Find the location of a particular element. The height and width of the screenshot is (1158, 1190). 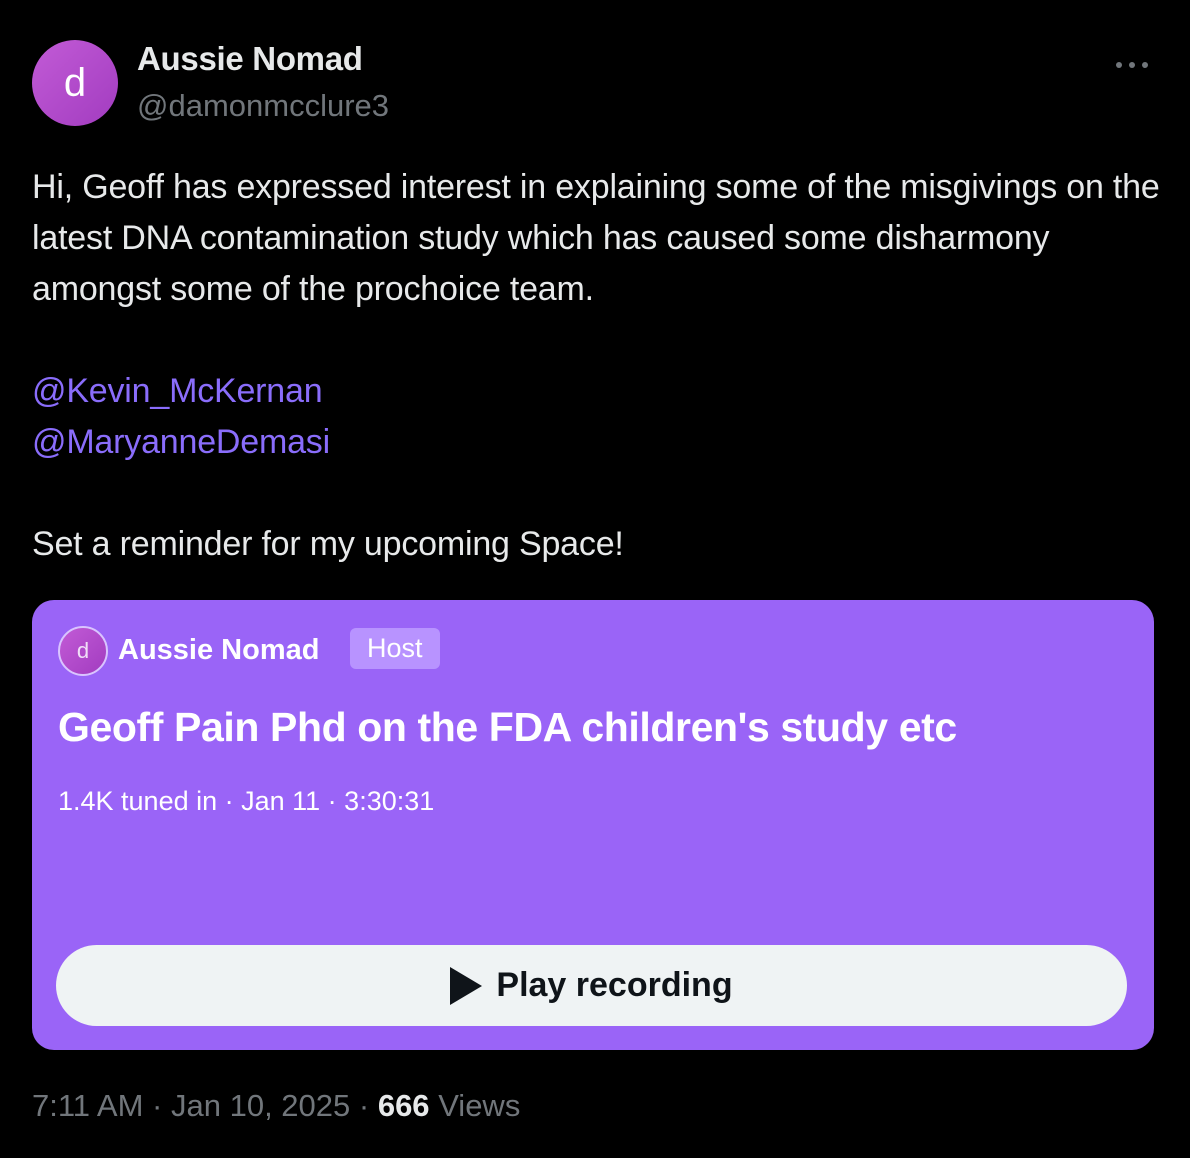

space-meta: 1.4K tuned in · Jan 11 · 3:30:31 is located at coordinates (246, 801).